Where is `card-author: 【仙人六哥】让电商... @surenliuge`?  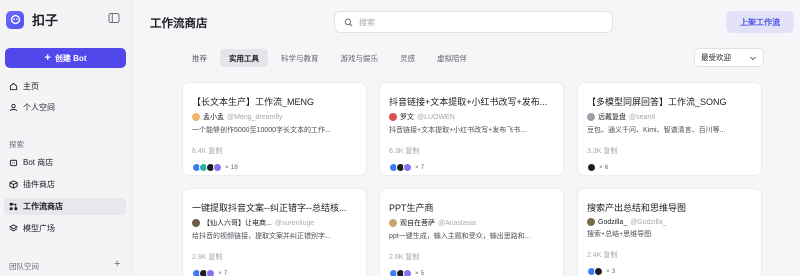 card-author: 【仙人六哥】让电商... @surenliuge is located at coordinates (274, 223).